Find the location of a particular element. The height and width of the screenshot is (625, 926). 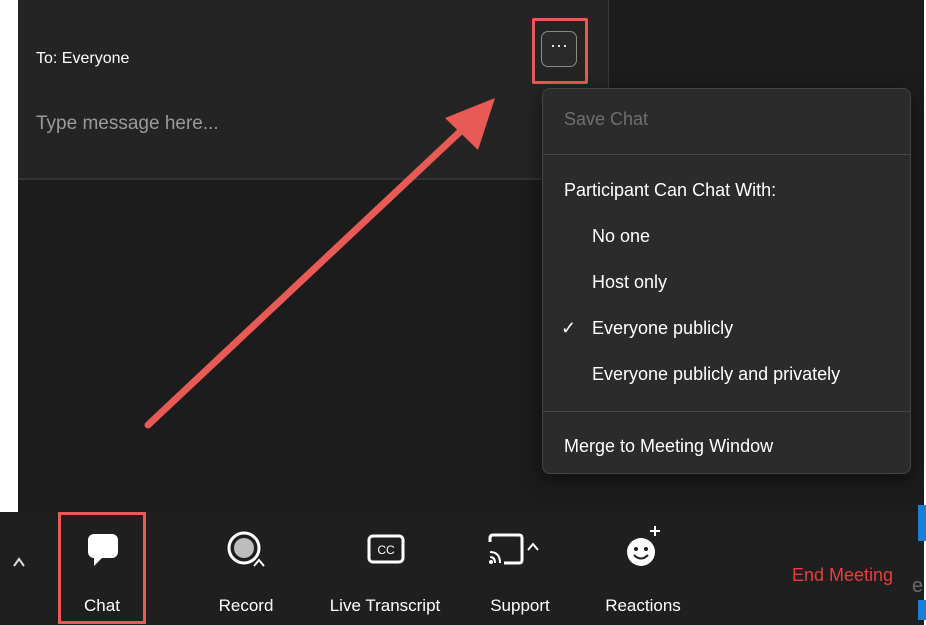

support-button: Support is located at coordinates (520, 568).